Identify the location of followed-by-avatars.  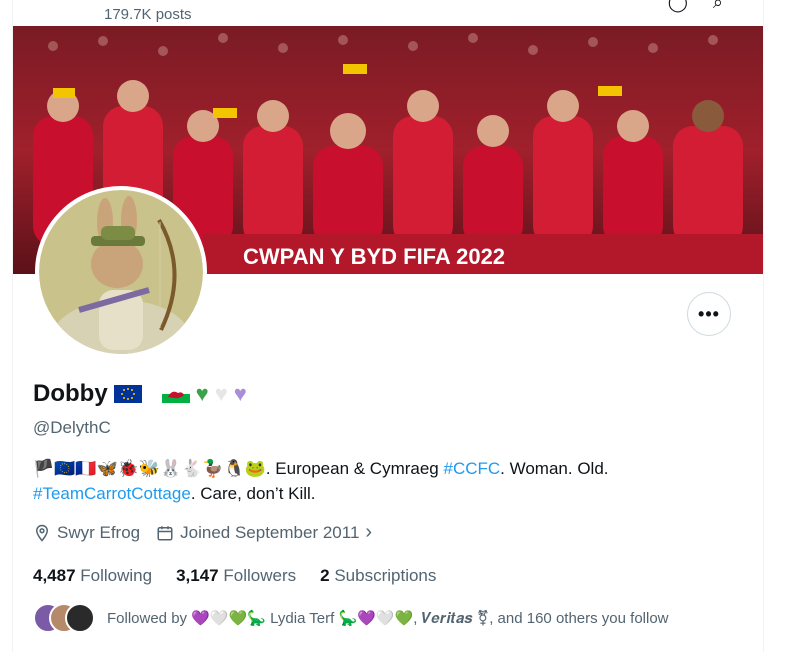
(64, 618).